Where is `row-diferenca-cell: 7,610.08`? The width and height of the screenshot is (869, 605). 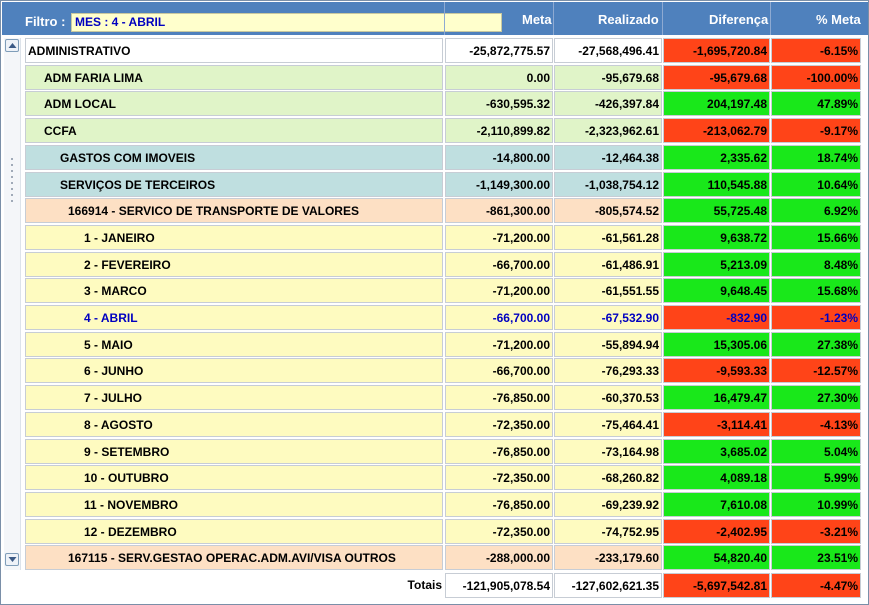
row-diferenca-cell: 7,610.08 is located at coordinates (716, 504).